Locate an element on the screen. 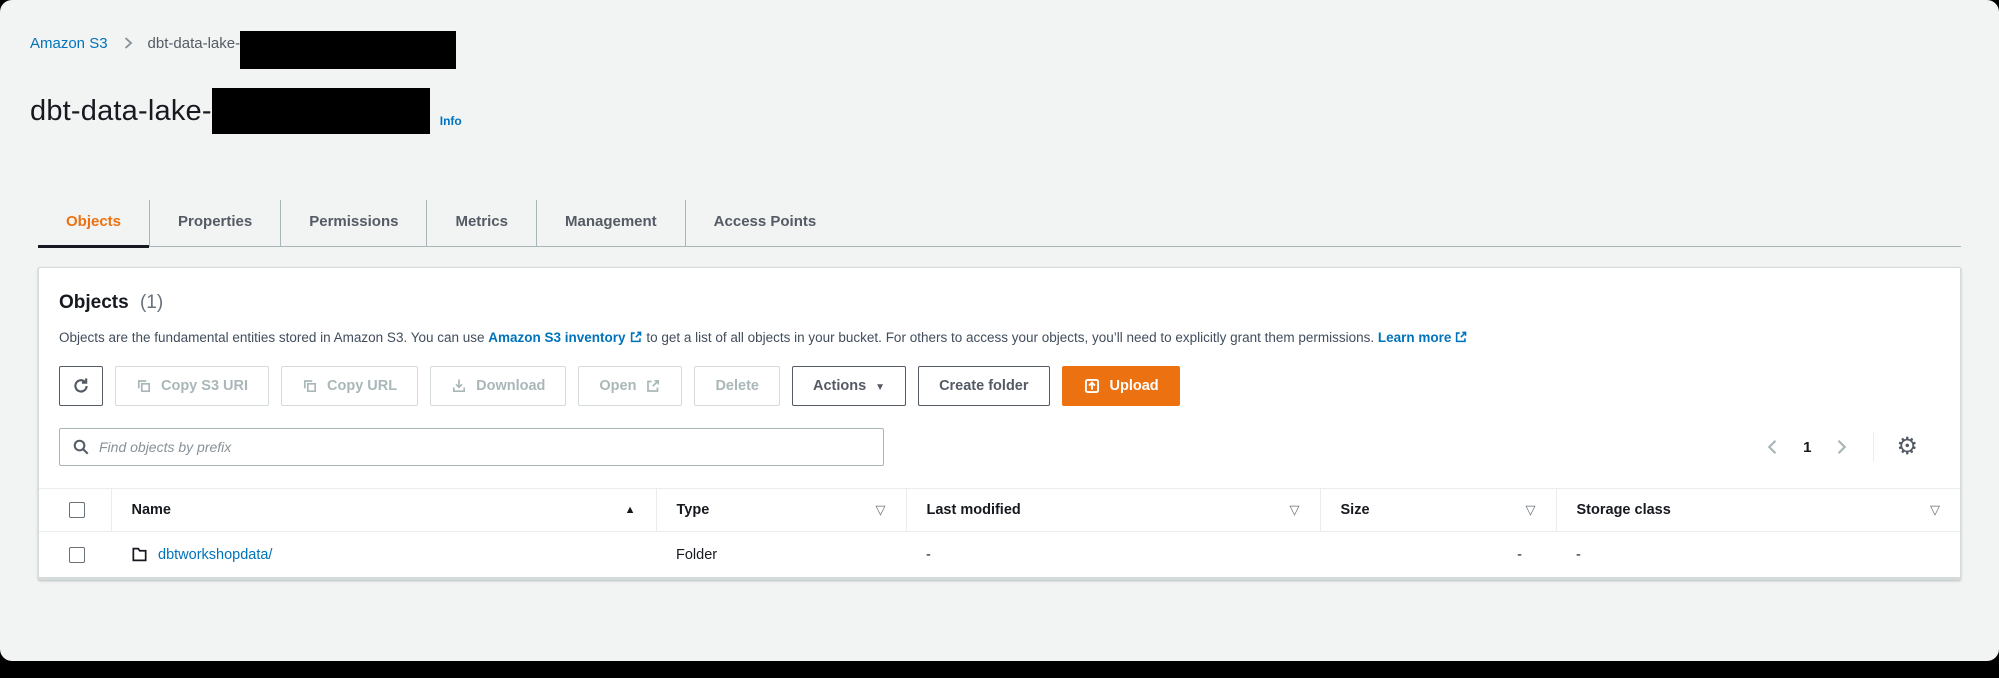 This screenshot has height=678, width=1999. tab-permissions: Permissions is located at coordinates (353, 223).